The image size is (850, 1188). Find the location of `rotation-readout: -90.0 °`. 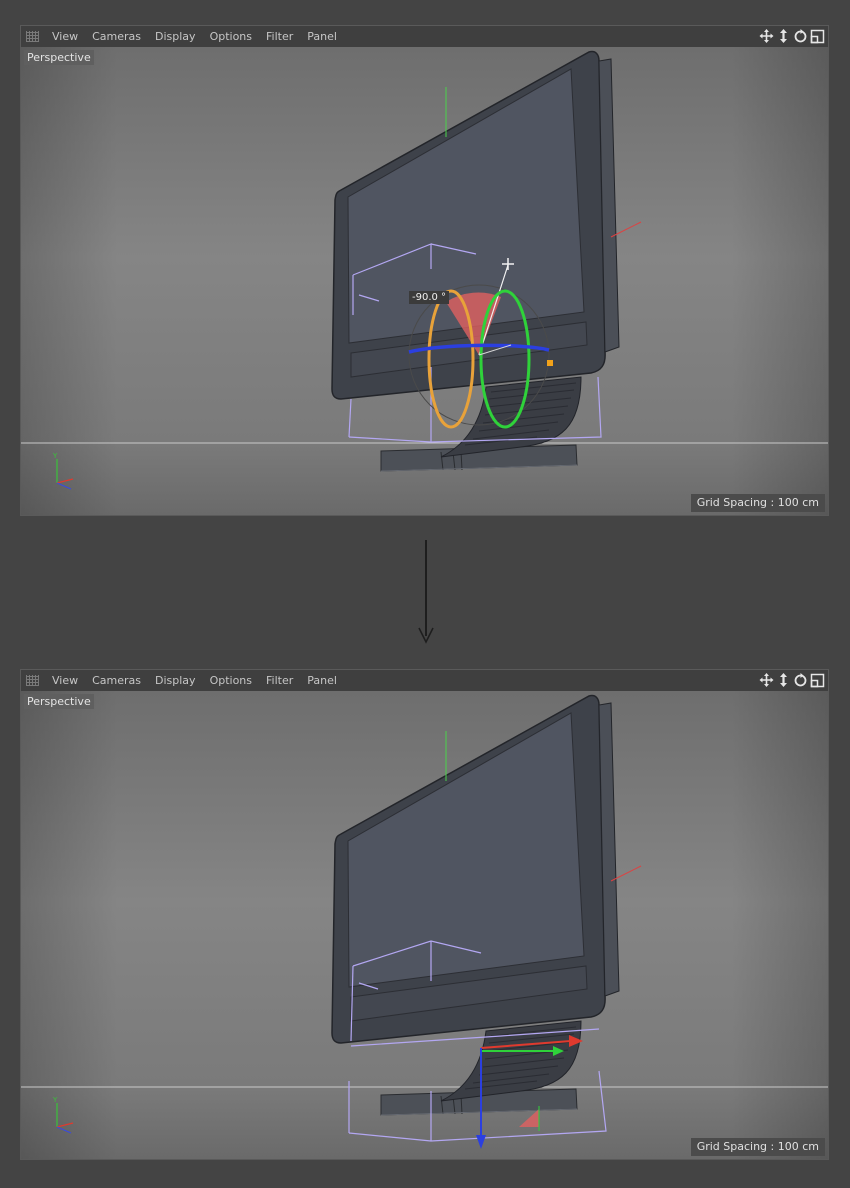

rotation-readout: -90.0 ° is located at coordinates (429, 297).